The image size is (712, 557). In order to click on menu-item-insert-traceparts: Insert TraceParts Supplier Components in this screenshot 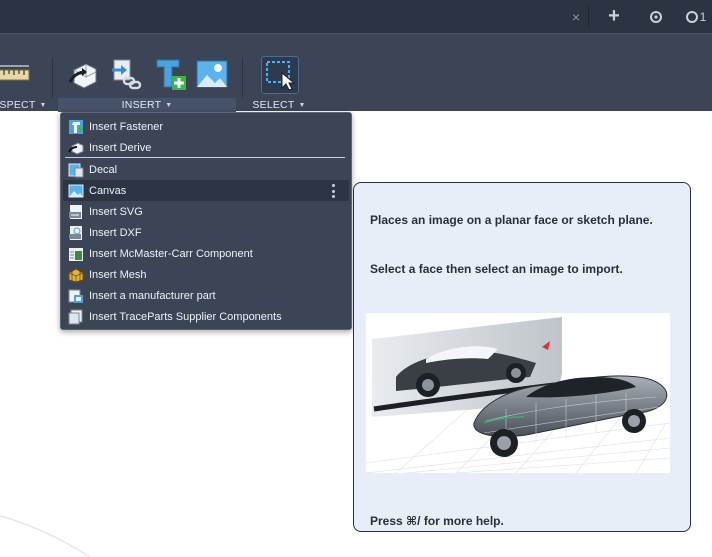, I will do `click(206, 316)`.